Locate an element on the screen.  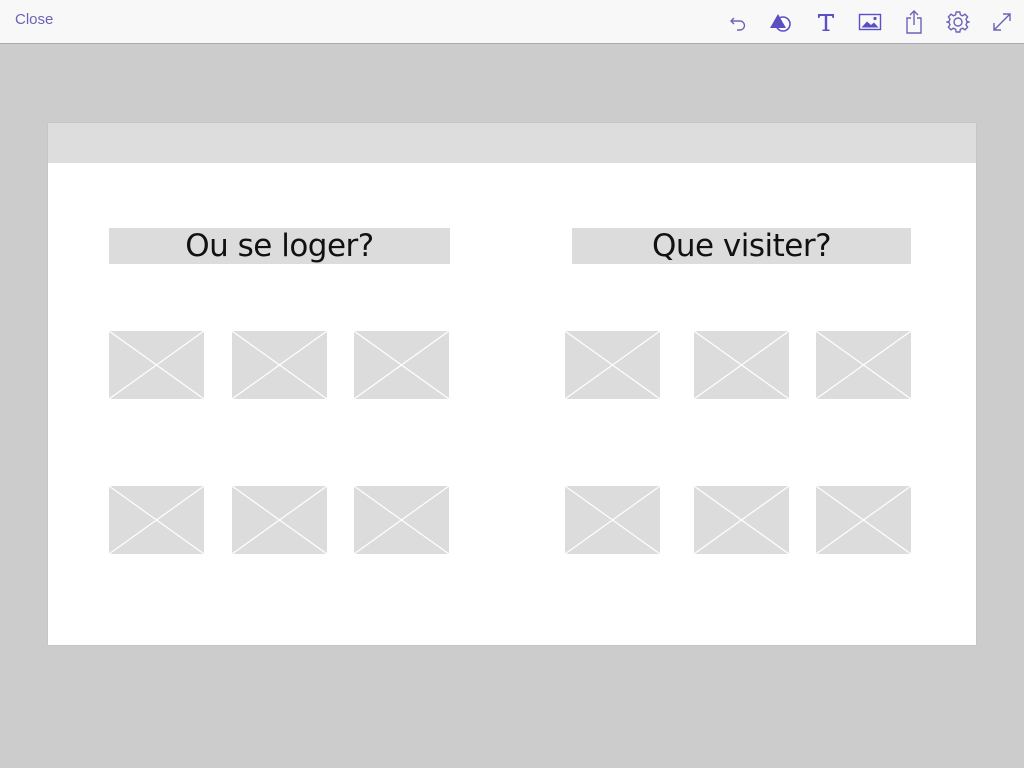
heading-ou-se-loger: Ou se loger? is located at coordinates (279, 246).